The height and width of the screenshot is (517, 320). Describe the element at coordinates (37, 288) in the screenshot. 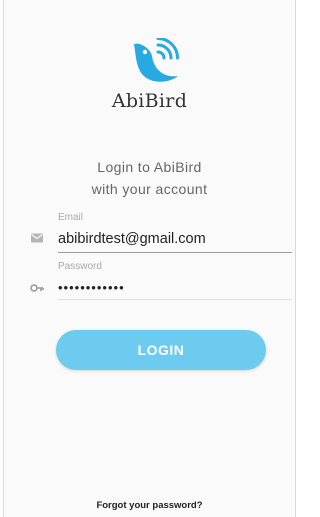

I see `key-icon` at that location.